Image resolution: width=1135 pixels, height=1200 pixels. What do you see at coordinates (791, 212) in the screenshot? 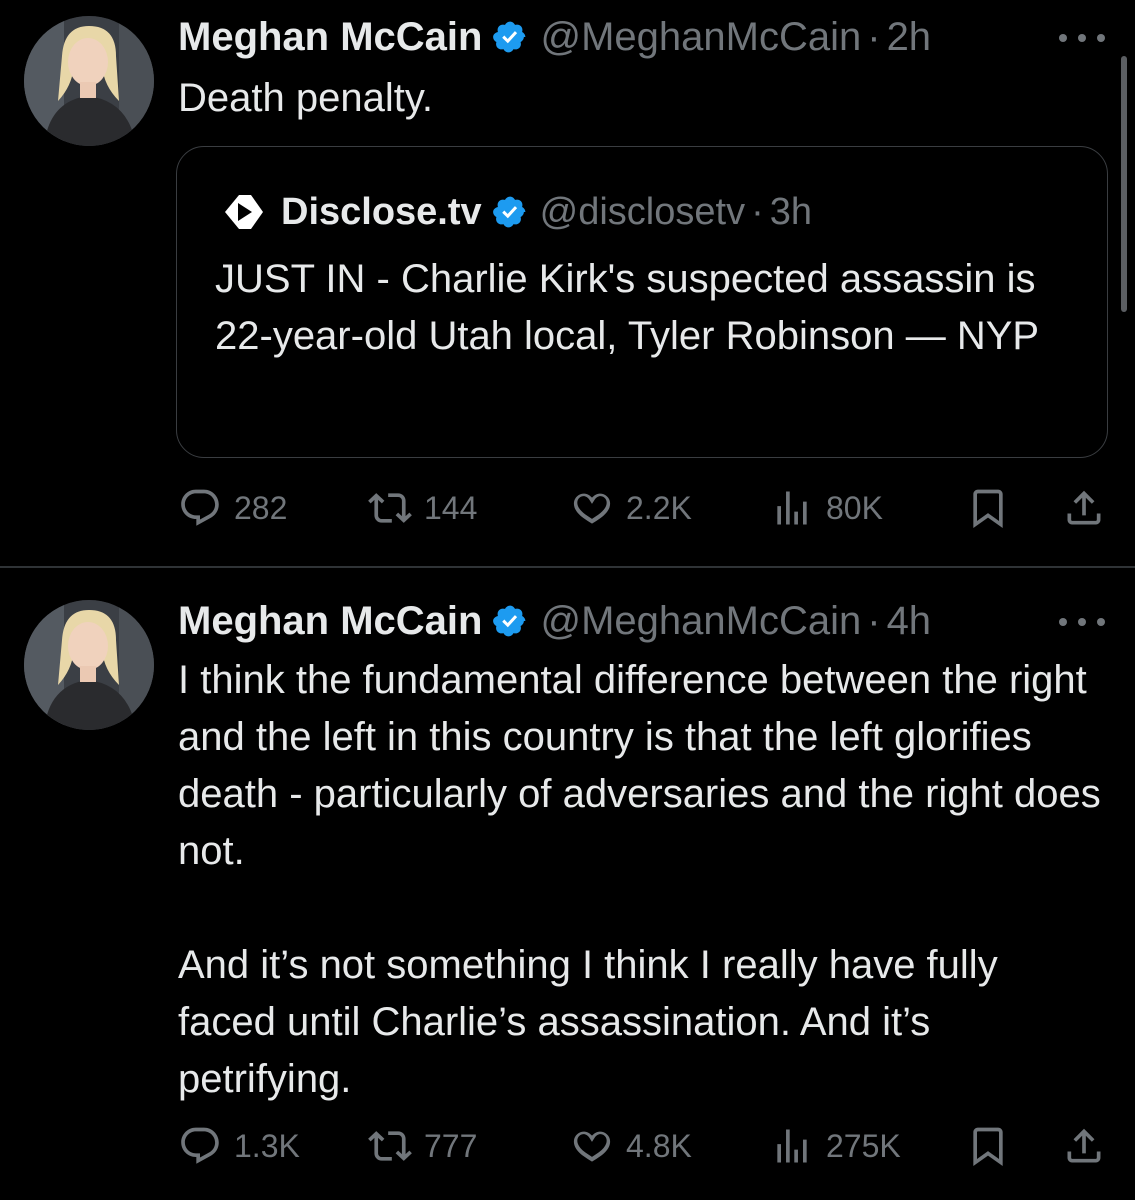
I see `quoted-timestamp: 3h` at bounding box center [791, 212].